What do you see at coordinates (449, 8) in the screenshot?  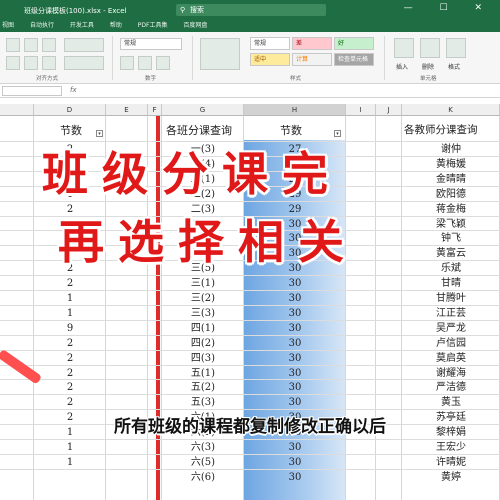 I see `window-controls: — ☐ ✕` at bounding box center [449, 8].